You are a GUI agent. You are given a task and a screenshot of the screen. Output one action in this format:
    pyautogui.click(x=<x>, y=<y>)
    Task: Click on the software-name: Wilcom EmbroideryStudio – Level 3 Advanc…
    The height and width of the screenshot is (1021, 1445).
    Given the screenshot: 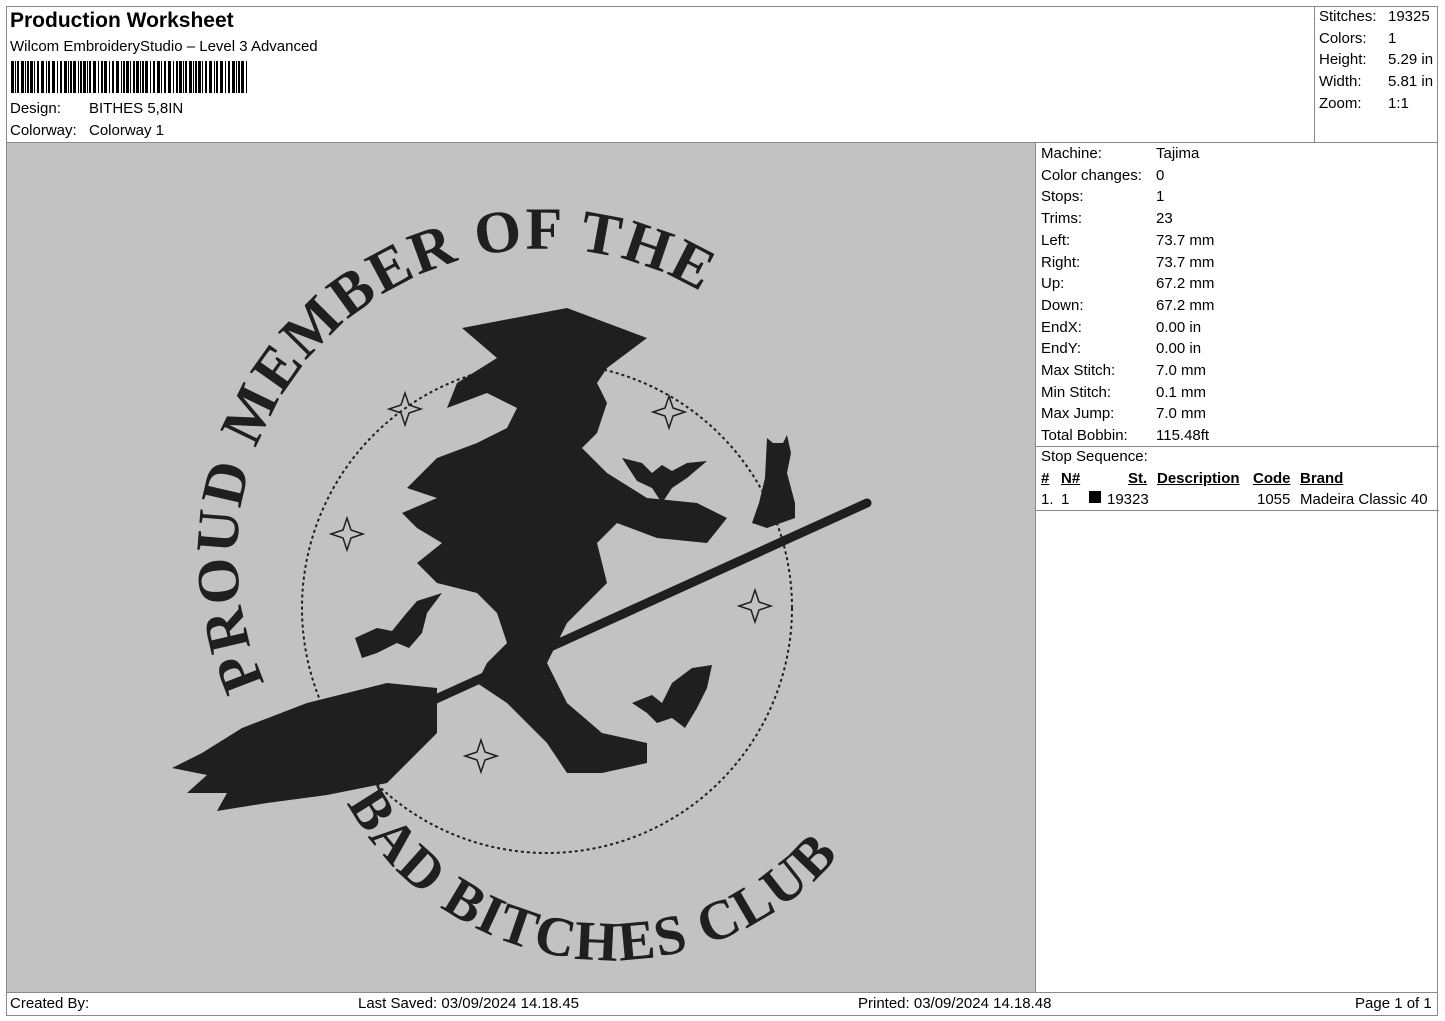 What is the action you would take?
    pyautogui.click(x=164, y=46)
    